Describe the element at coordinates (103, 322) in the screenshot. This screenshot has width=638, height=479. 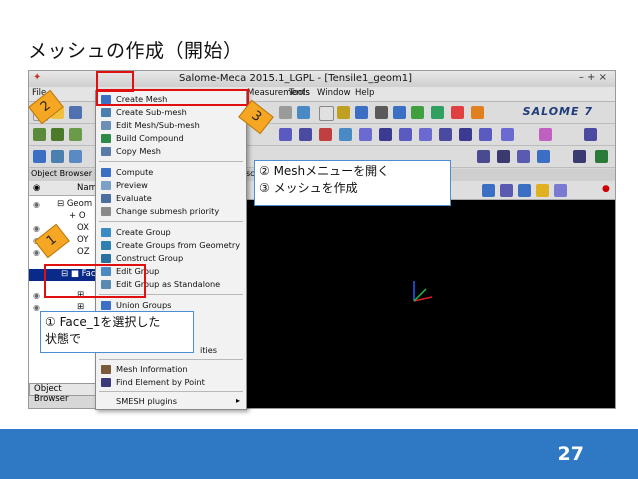
I see `callout-line: ① Face_1を選択した` at that location.